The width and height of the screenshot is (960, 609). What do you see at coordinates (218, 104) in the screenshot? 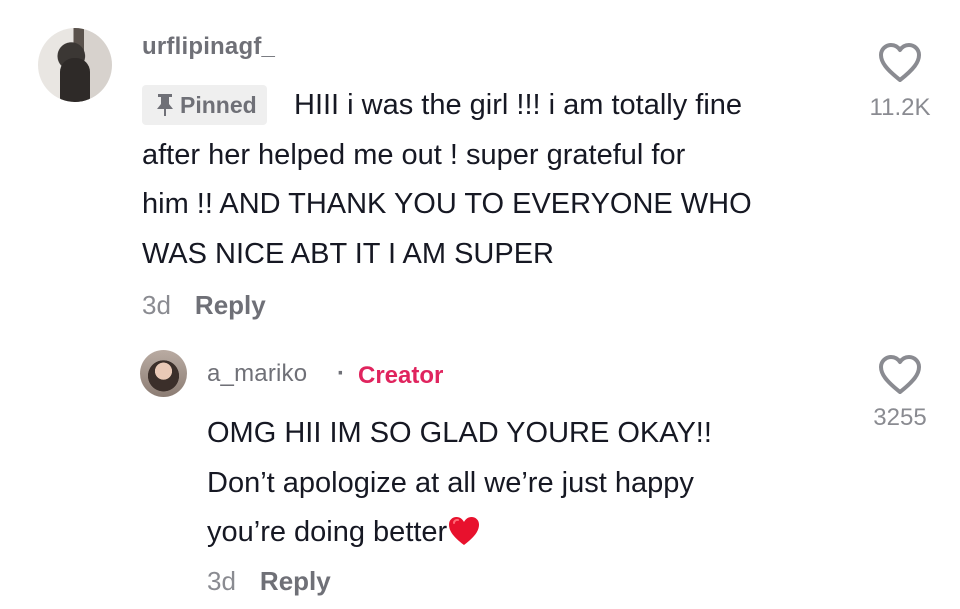
I see `pinned-label: Pinned` at bounding box center [218, 104].